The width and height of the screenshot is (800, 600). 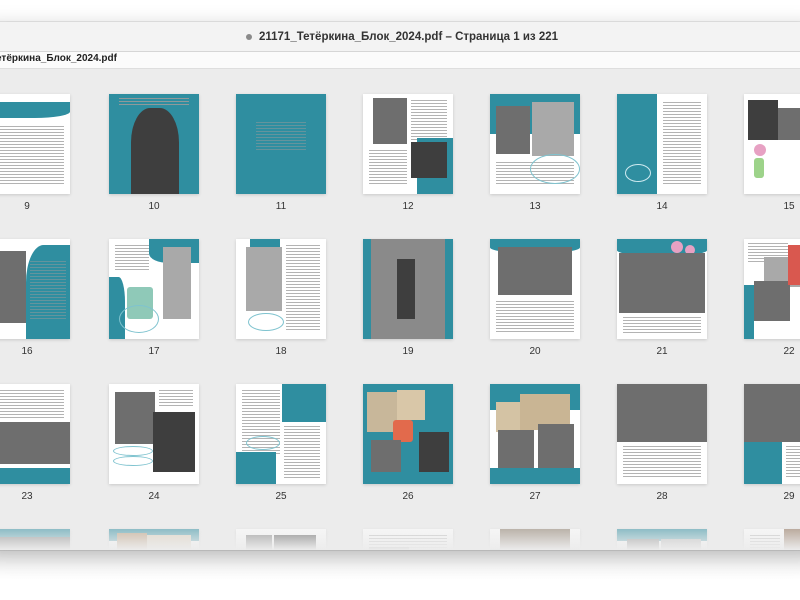 I want to click on document-icon, so click(x=248, y=36).